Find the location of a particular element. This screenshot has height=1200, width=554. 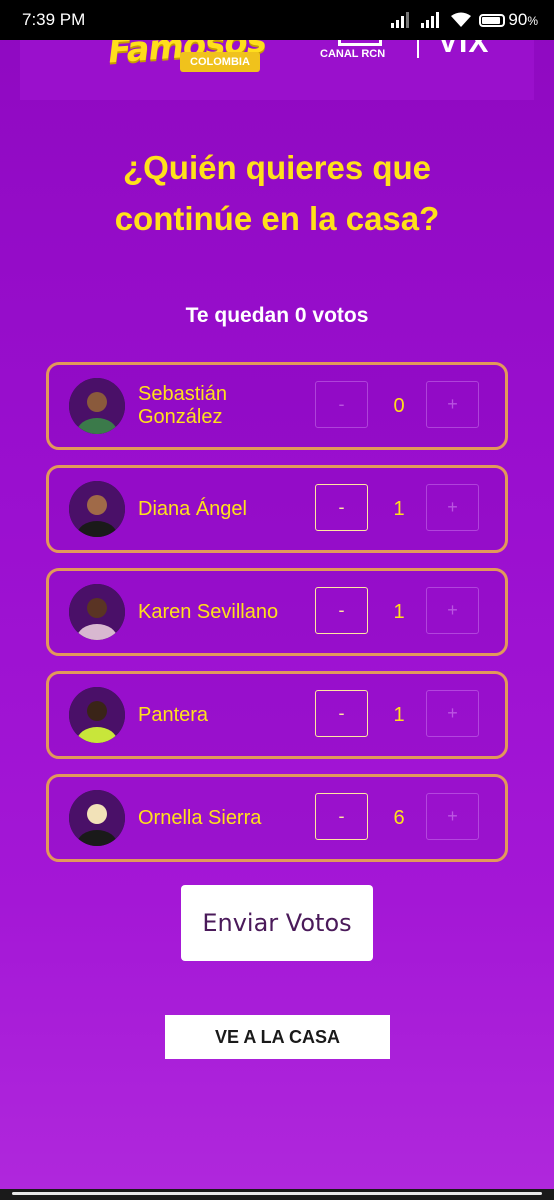

canal-rcn-logo: CANAL RCN is located at coordinates (353, 54).